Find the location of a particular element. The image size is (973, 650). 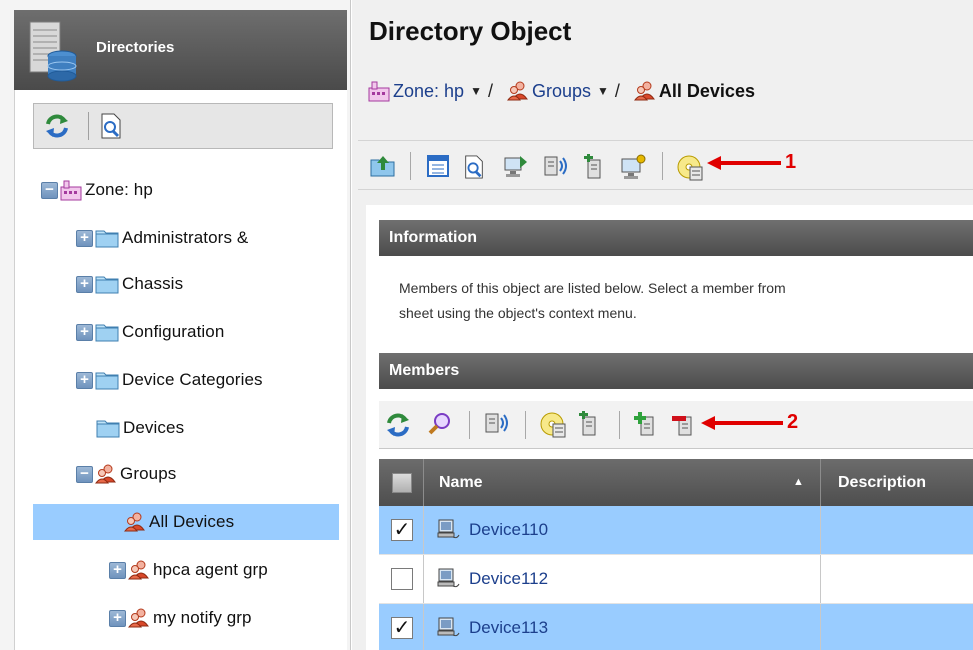

table-row: ✓ Device110 is located at coordinates (676, 530).